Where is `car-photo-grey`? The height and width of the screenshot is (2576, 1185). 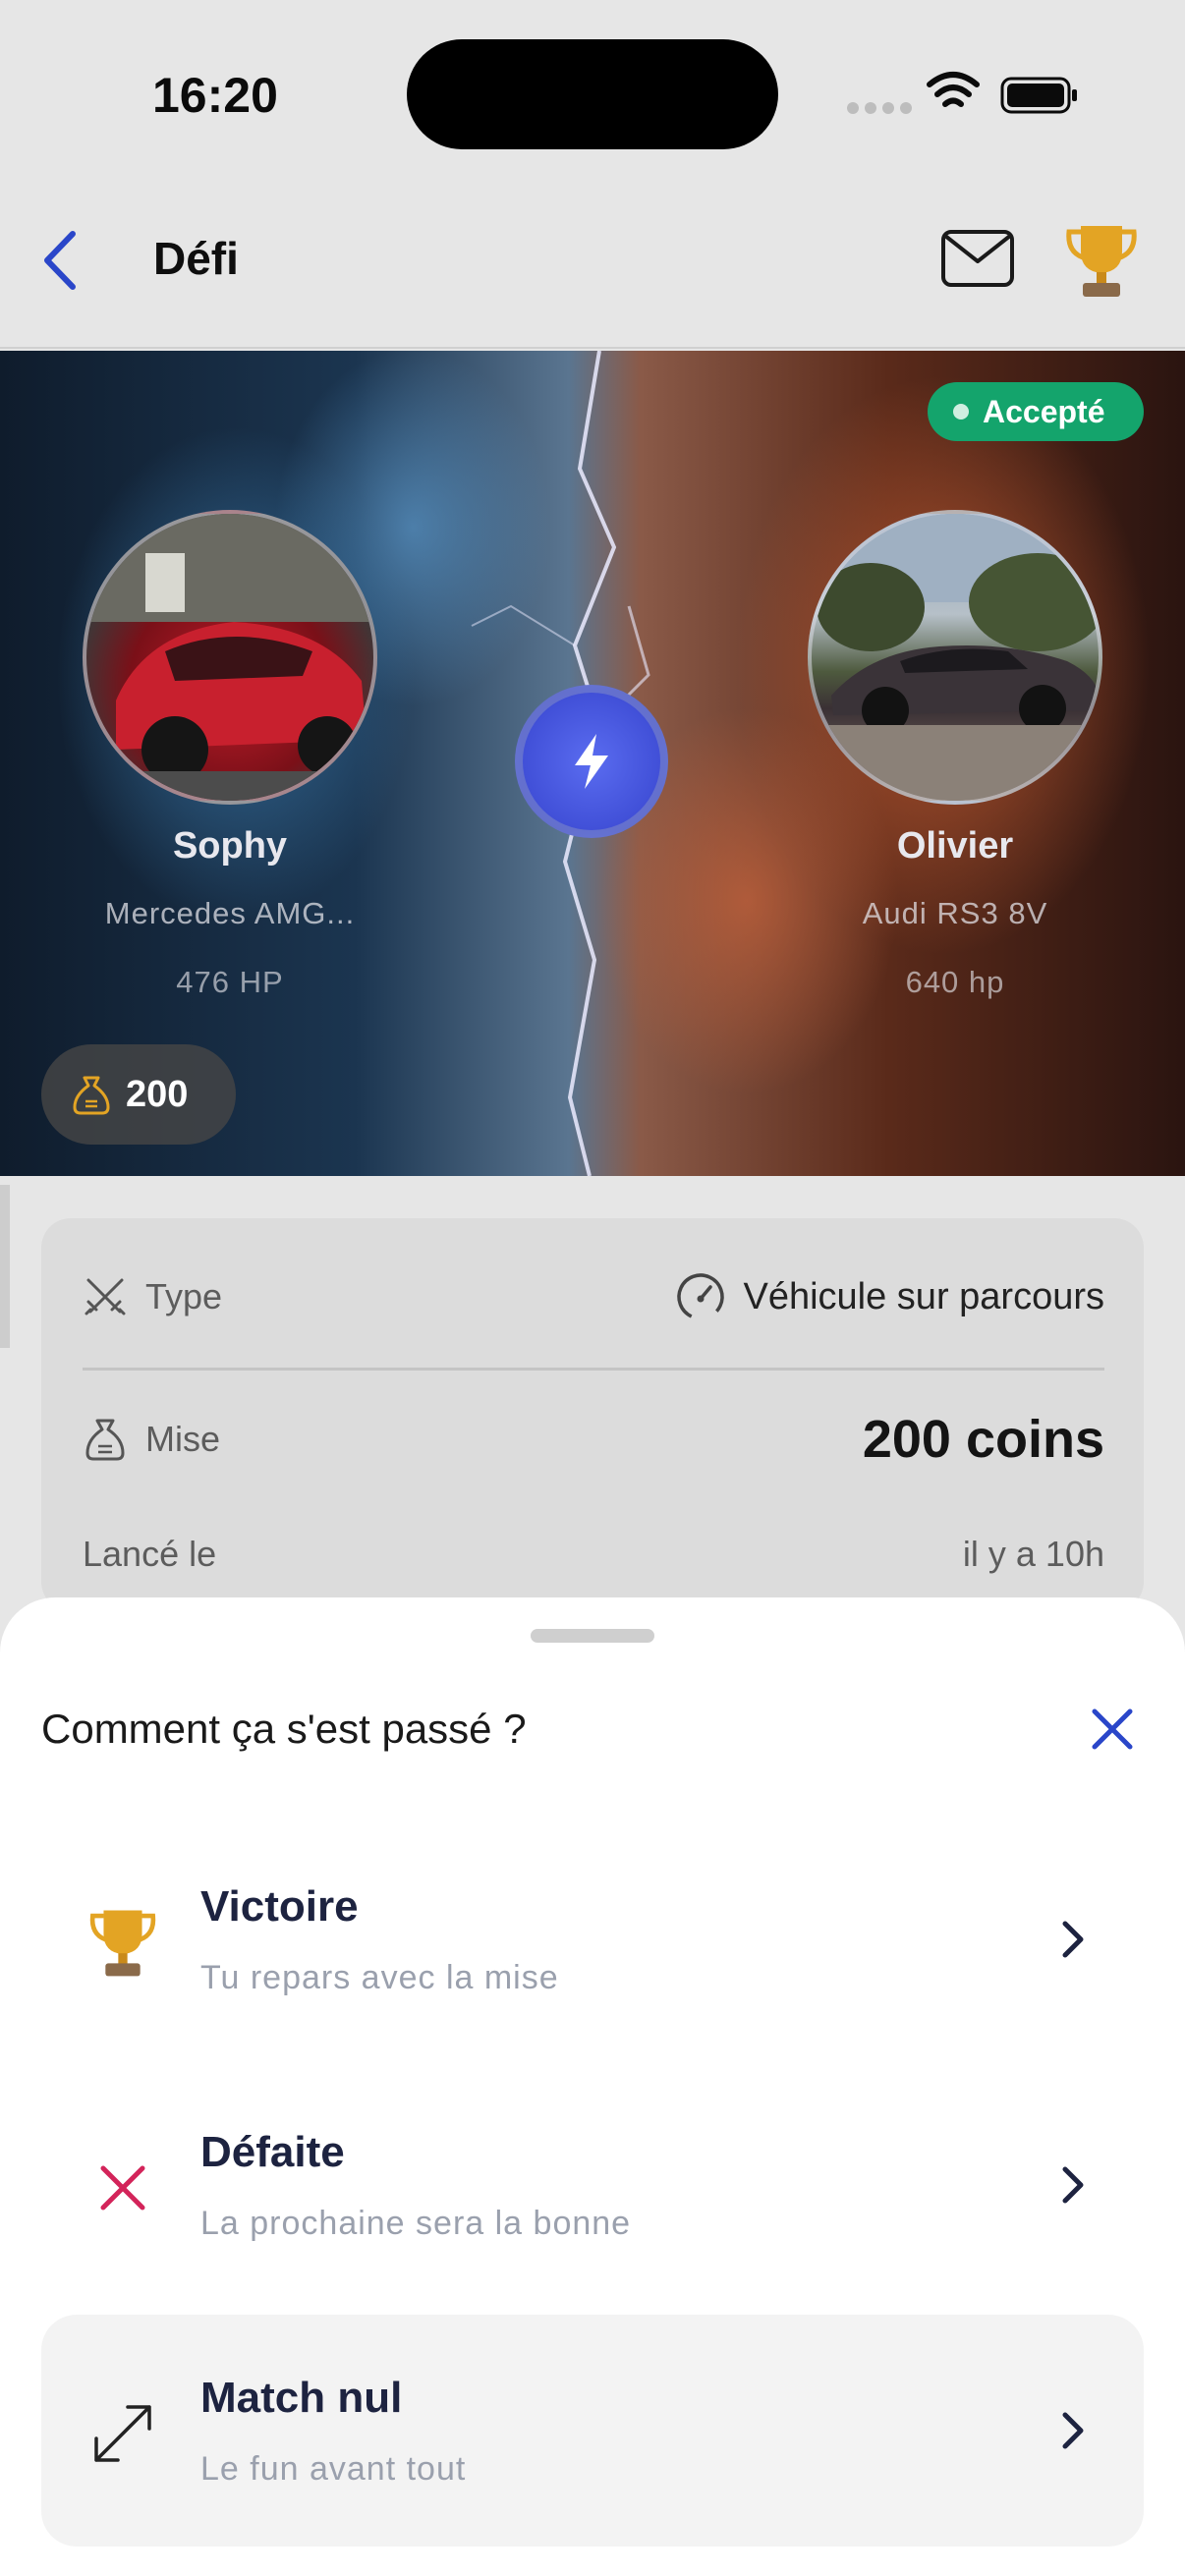 car-photo-grey is located at coordinates (956, 657).